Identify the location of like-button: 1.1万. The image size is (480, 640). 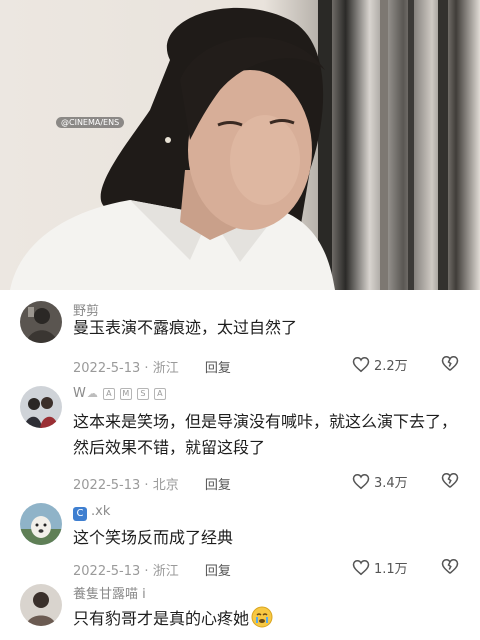
(380, 567).